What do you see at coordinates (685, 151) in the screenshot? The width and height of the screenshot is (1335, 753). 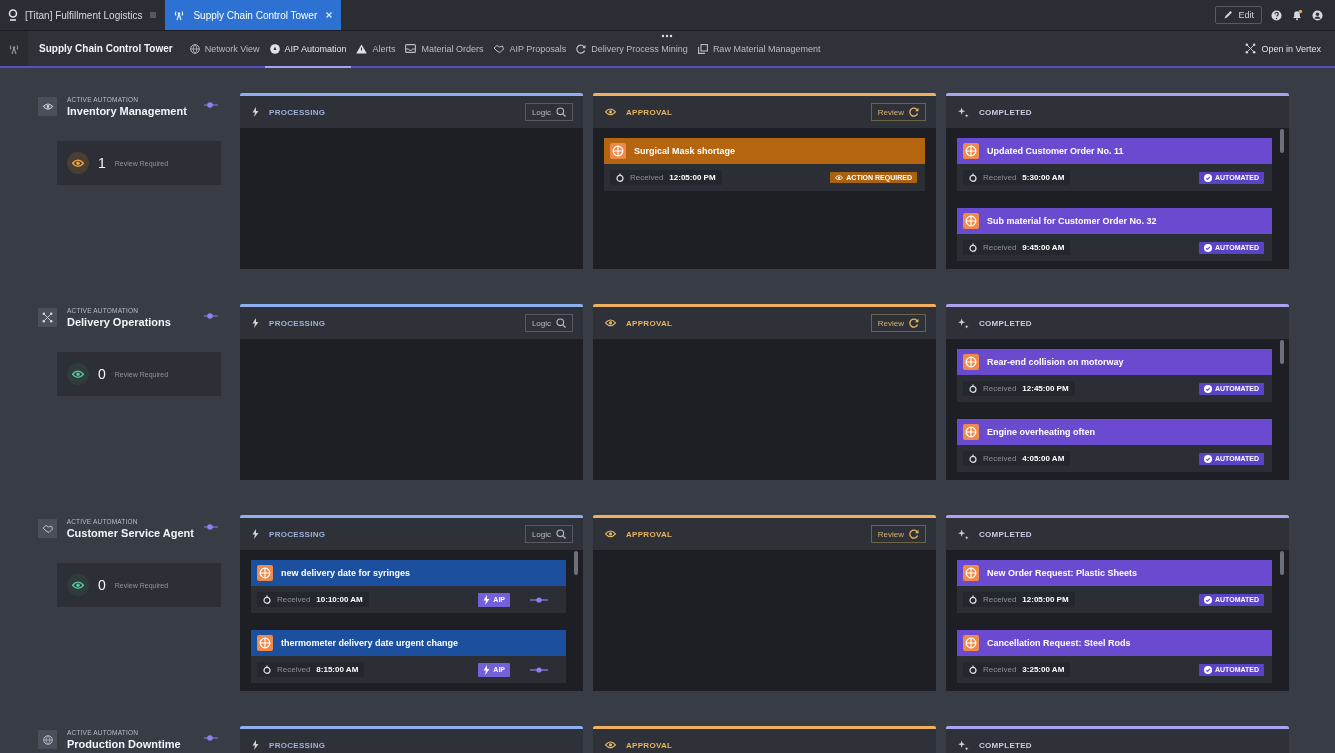 I see `card-title: Surgical Mask shortage` at bounding box center [685, 151].